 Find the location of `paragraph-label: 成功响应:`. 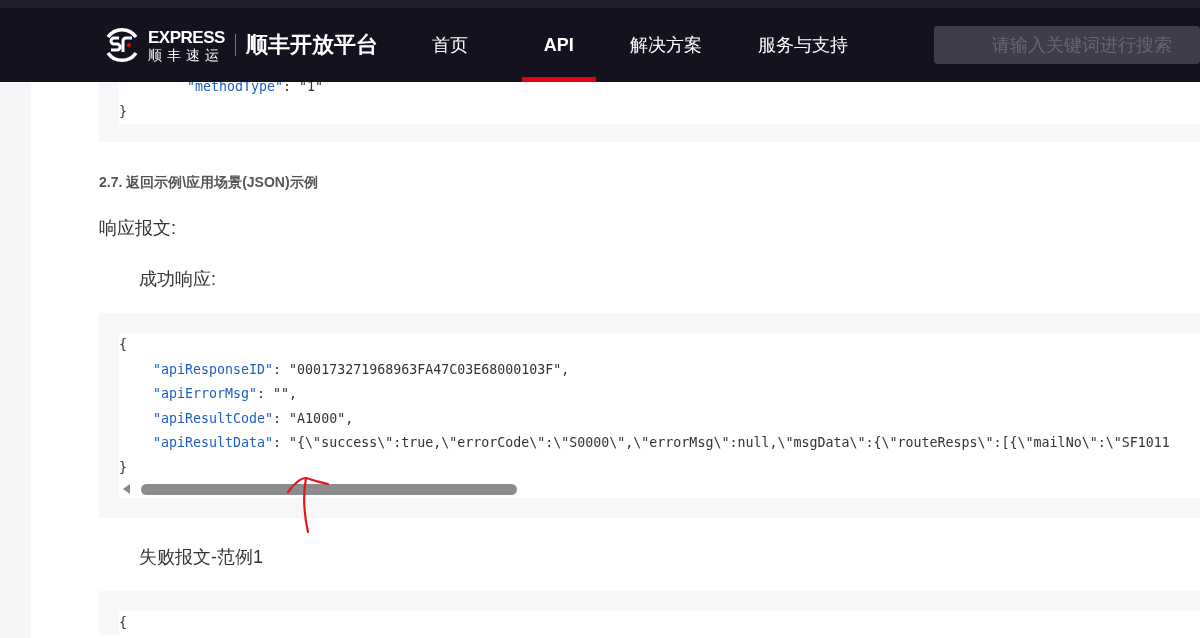

paragraph-label: 成功响应: is located at coordinates (178, 279).